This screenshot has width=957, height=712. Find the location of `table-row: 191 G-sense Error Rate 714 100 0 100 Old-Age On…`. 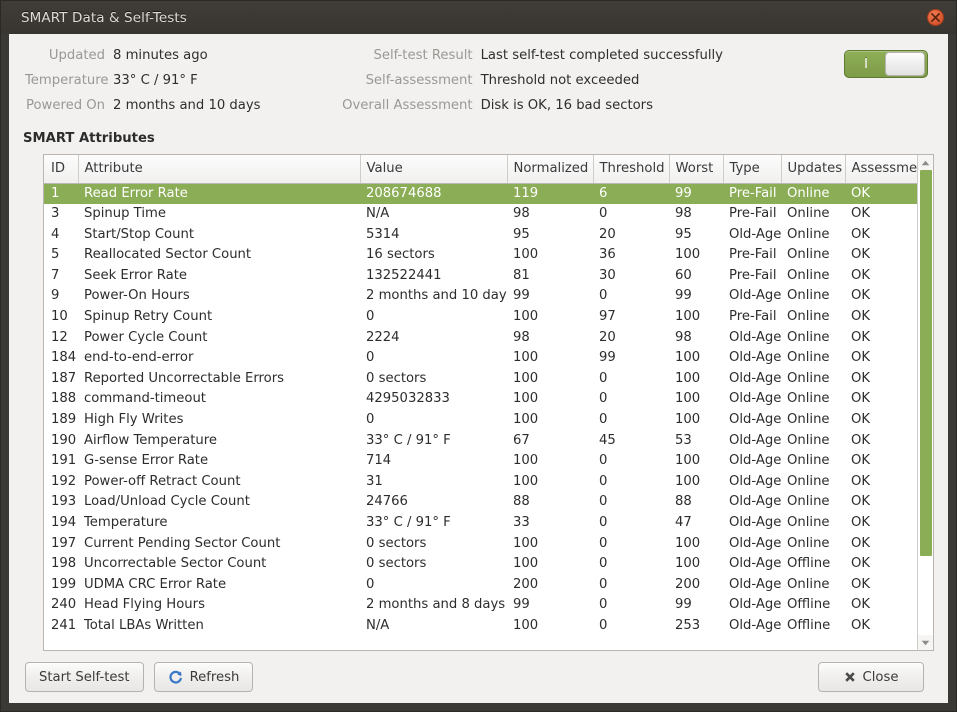

table-row: 191 G-sense Error Rate 714 100 0 100 Old-Age On… is located at coordinates (480, 461).